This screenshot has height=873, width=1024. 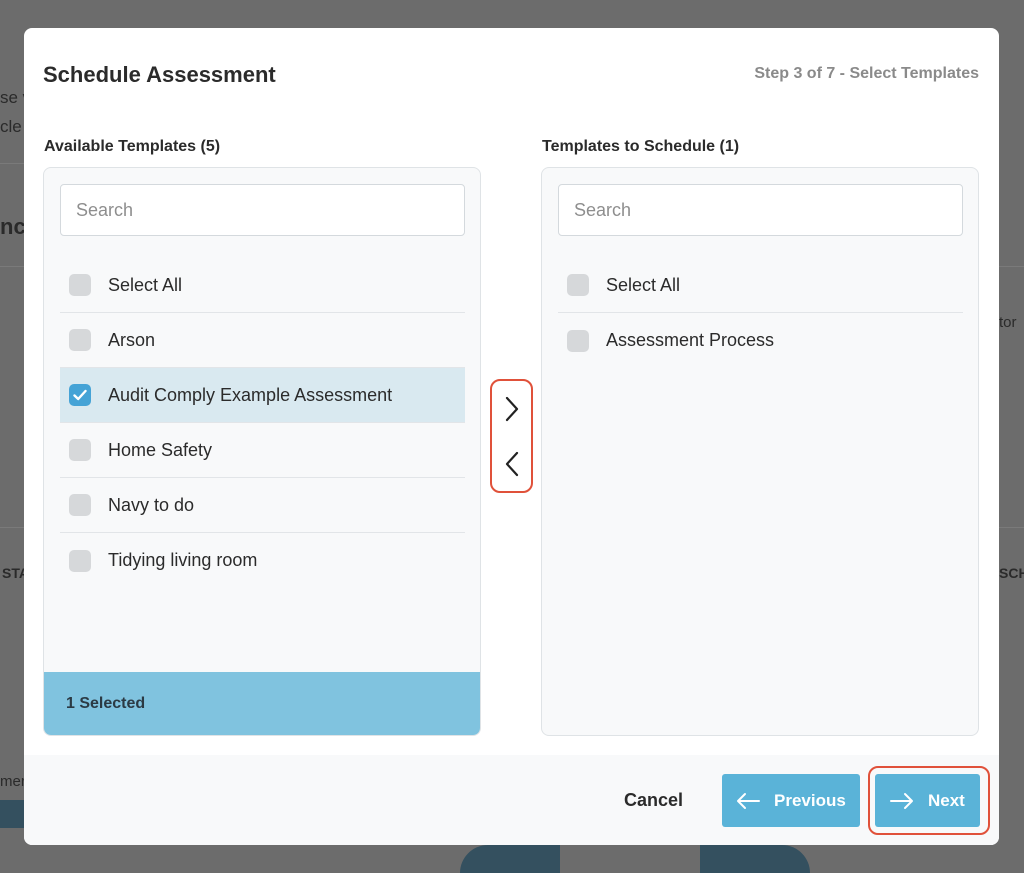 What do you see at coordinates (11, 126) in the screenshot?
I see `background-text: cle` at bounding box center [11, 126].